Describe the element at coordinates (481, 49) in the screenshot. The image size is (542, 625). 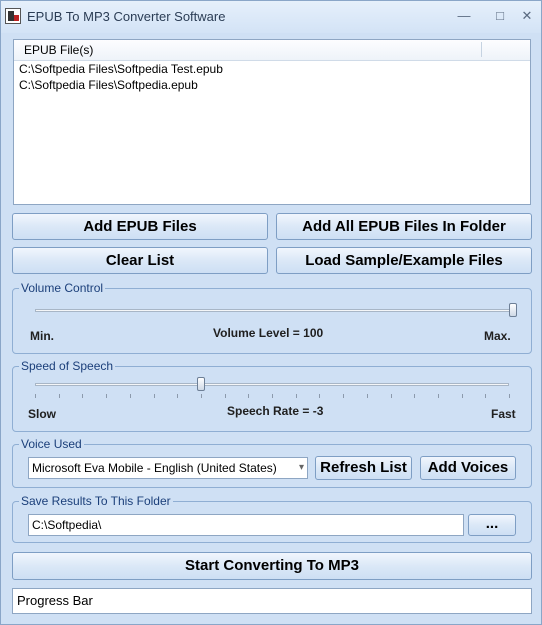
I see `column-divider` at that location.